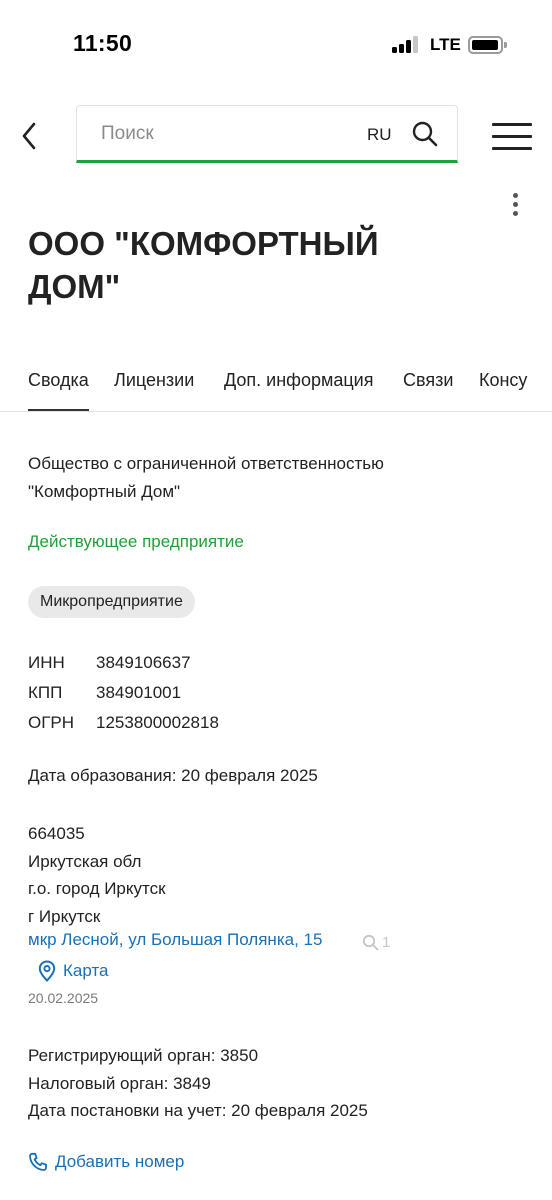  Describe the element at coordinates (63, 998) in the screenshot. I see `address-date: 20.02.2025` at that location.